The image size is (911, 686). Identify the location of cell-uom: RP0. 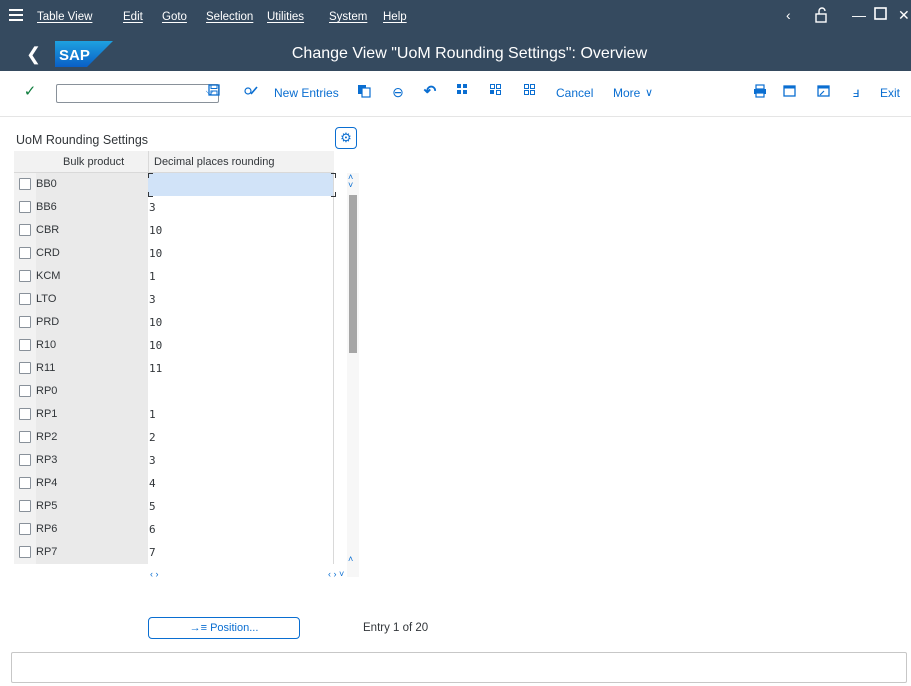
(92, 391).